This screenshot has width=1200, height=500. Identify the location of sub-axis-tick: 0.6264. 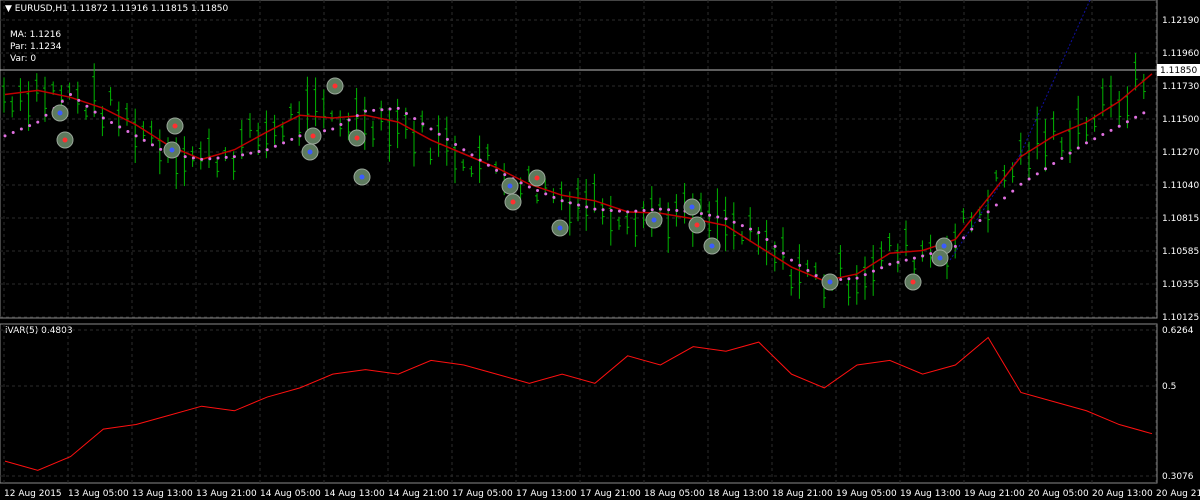
(1178, 331).